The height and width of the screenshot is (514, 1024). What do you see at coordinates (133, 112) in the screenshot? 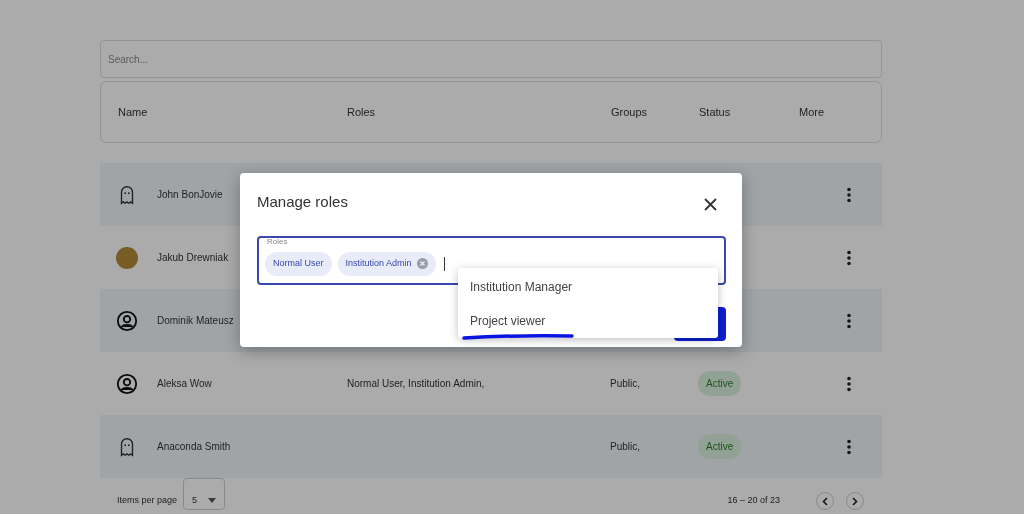
I see `column-header: Name` at bounding box center [133, 112].